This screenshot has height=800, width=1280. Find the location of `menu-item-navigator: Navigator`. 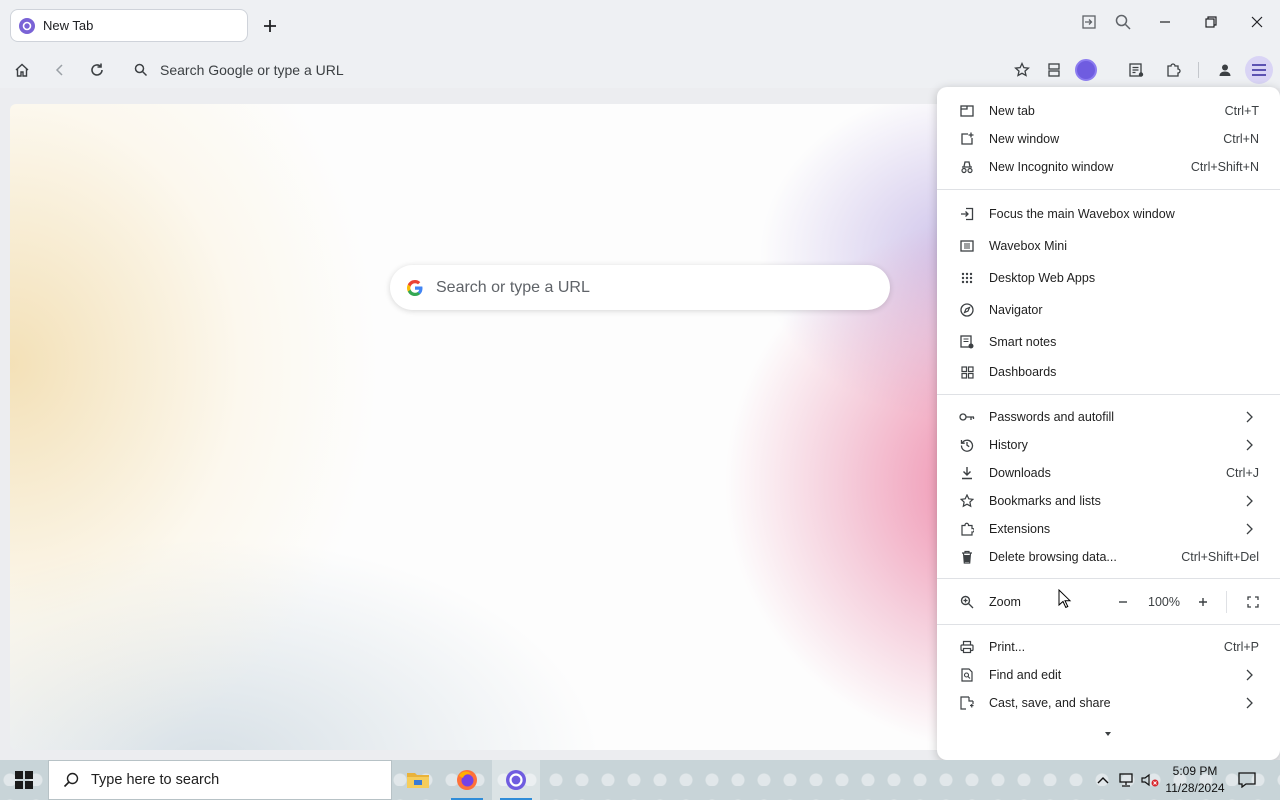

menu-item-navigator: Navigator is located at coordinates (1108, 310).